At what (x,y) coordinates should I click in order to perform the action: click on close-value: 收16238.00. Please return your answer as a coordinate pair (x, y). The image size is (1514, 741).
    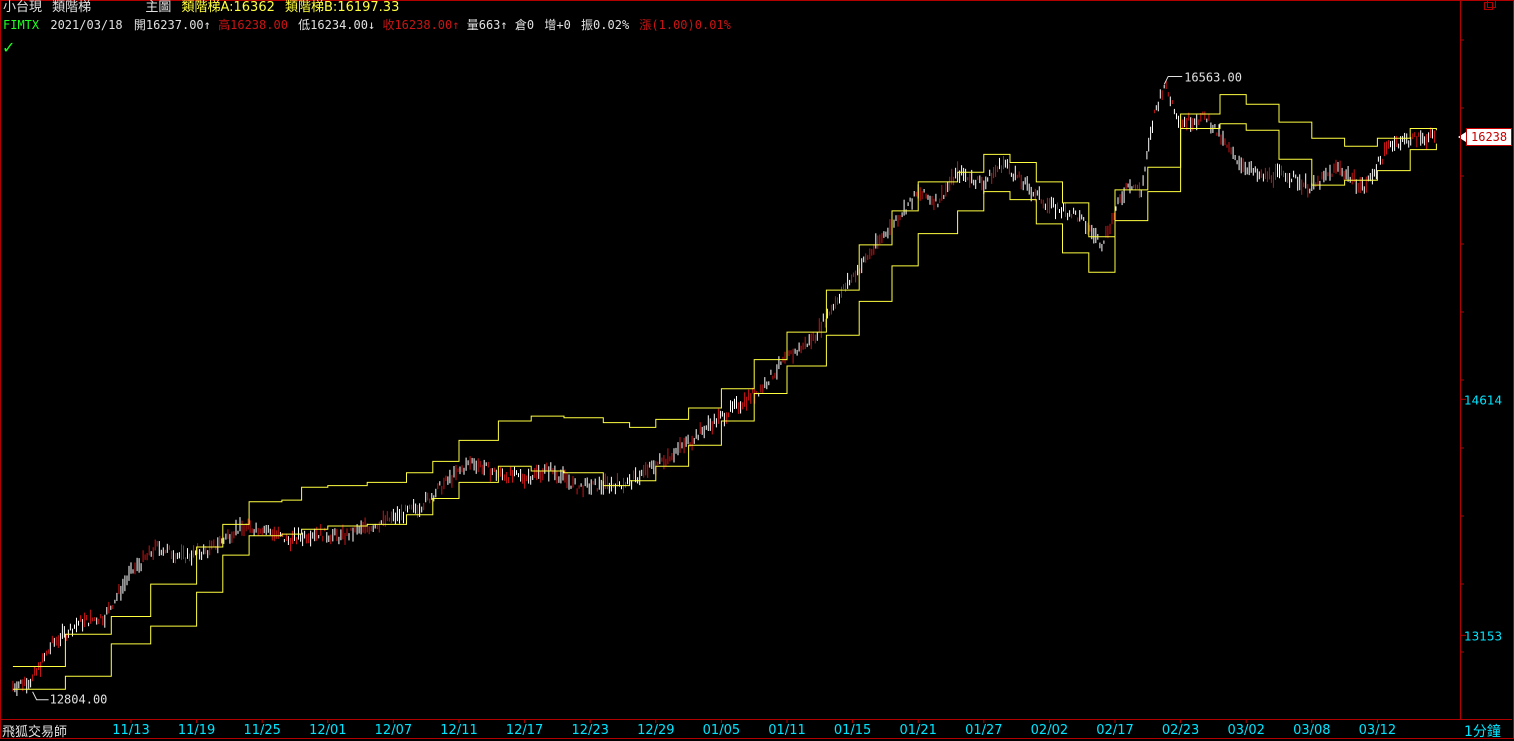
    Looking at the image, I should click on (417, 25).